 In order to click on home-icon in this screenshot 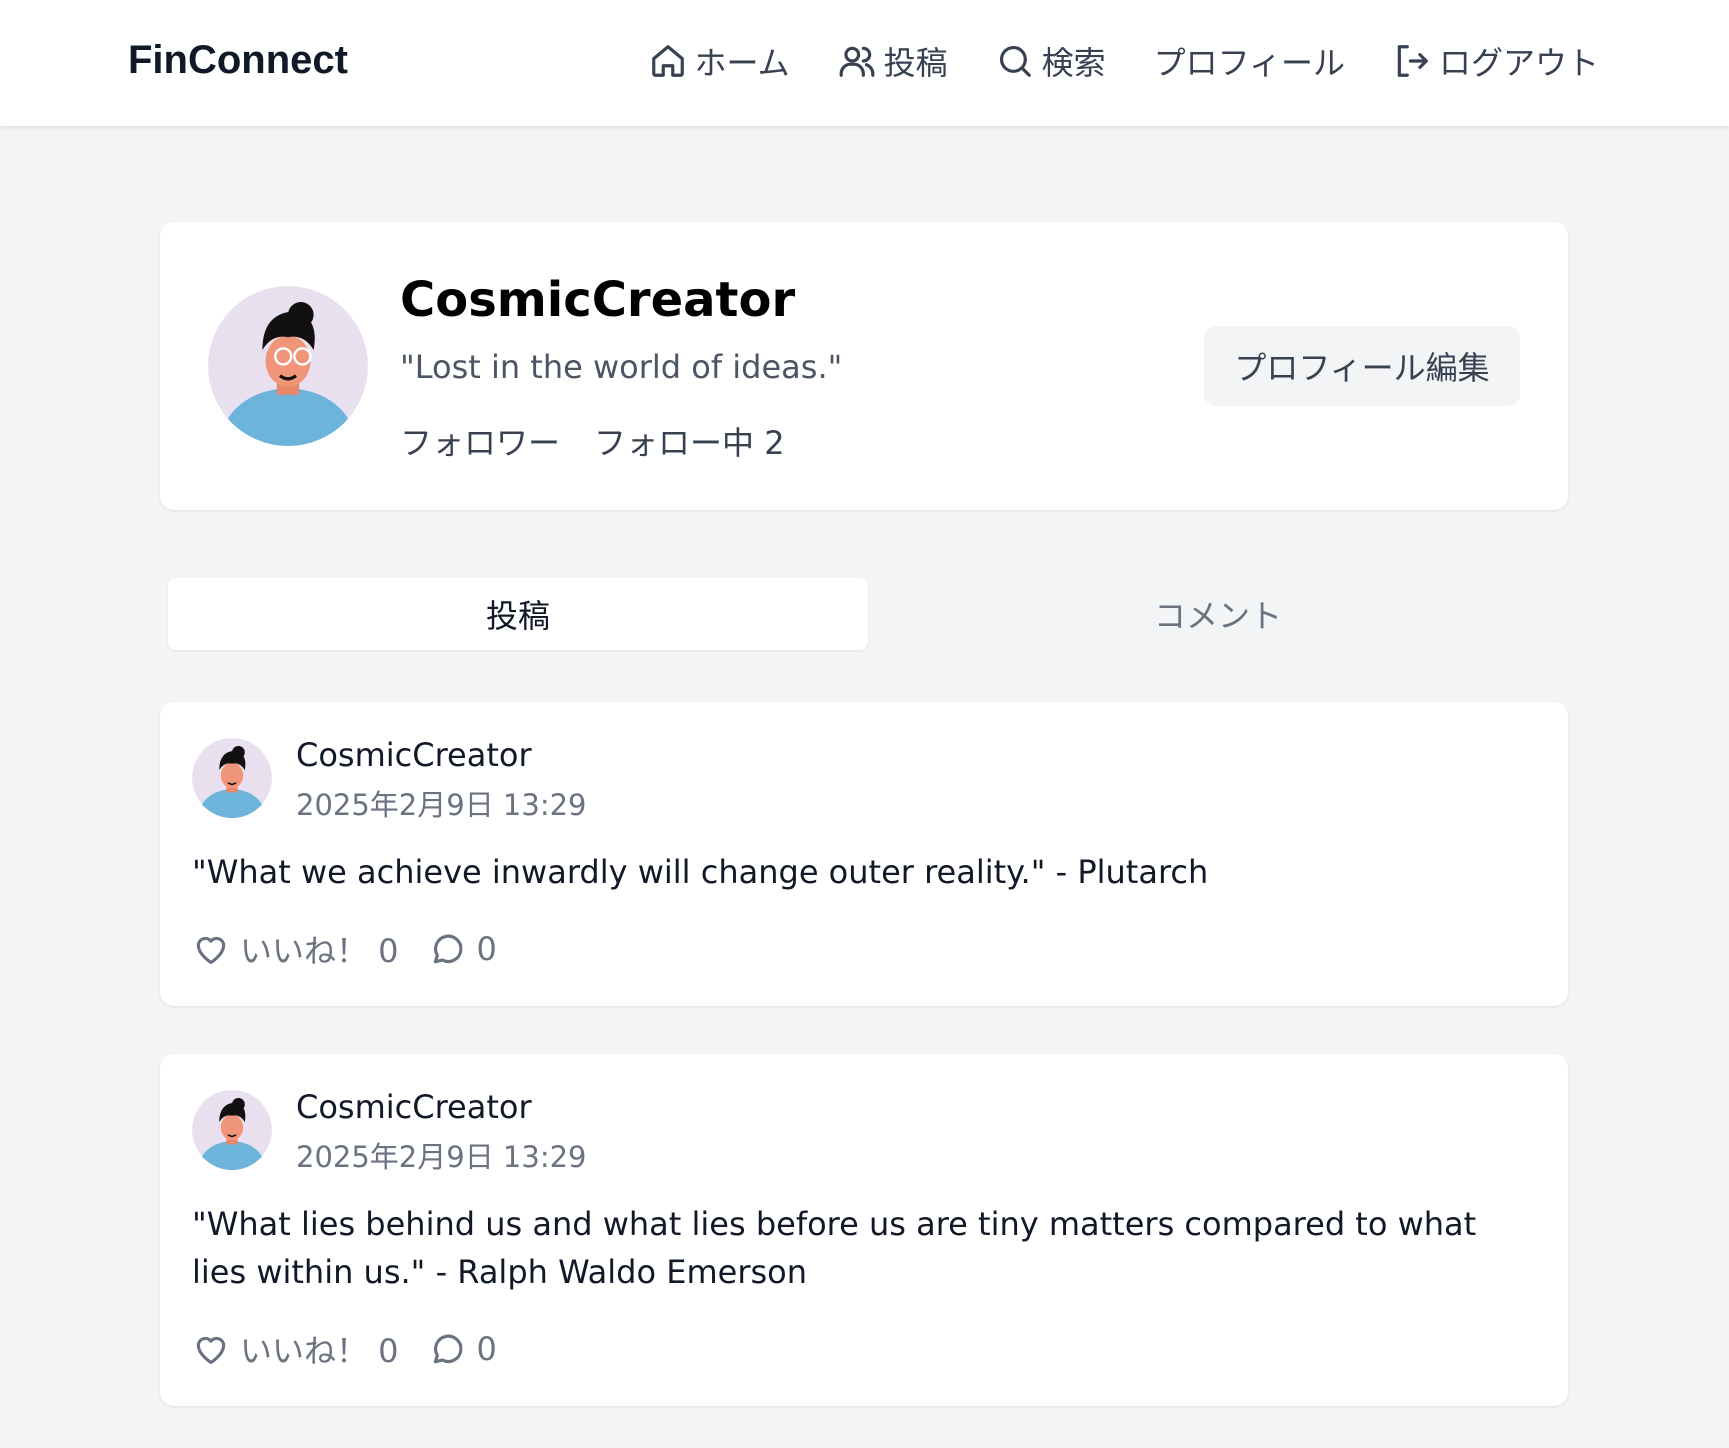, I will do `click(667, 61)`.